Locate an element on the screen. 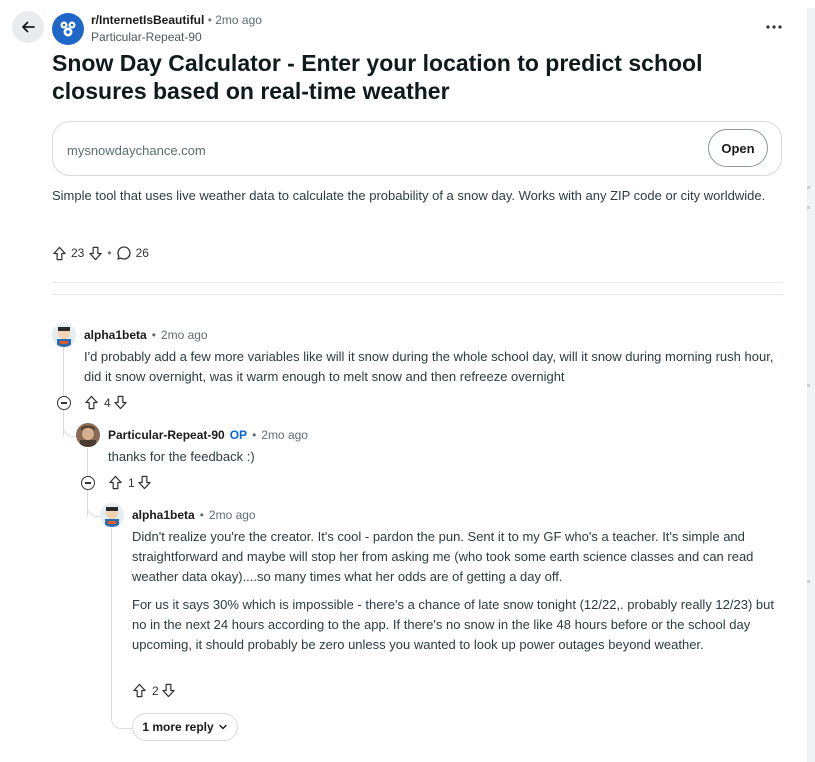  comment-count: 26 is located at coordinates (142, 253).